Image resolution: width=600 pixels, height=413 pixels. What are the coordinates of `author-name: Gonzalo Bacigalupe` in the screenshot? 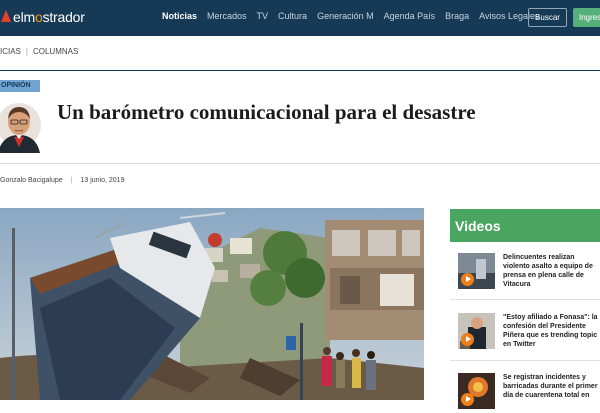 It's located at (31, 180).